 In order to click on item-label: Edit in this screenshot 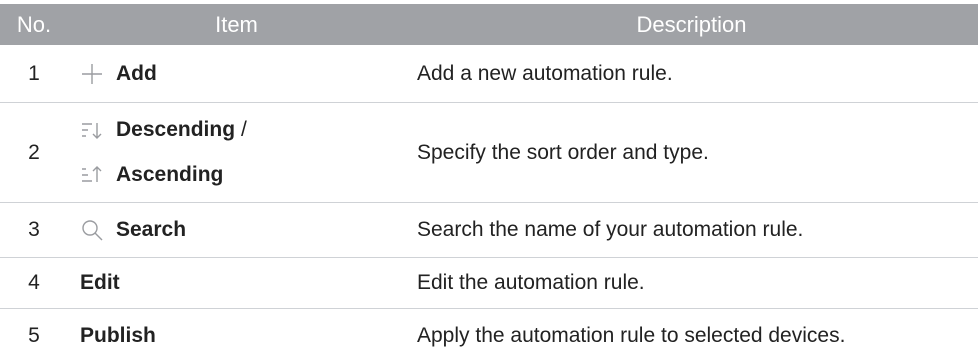, I will do `click(100, 282)`.